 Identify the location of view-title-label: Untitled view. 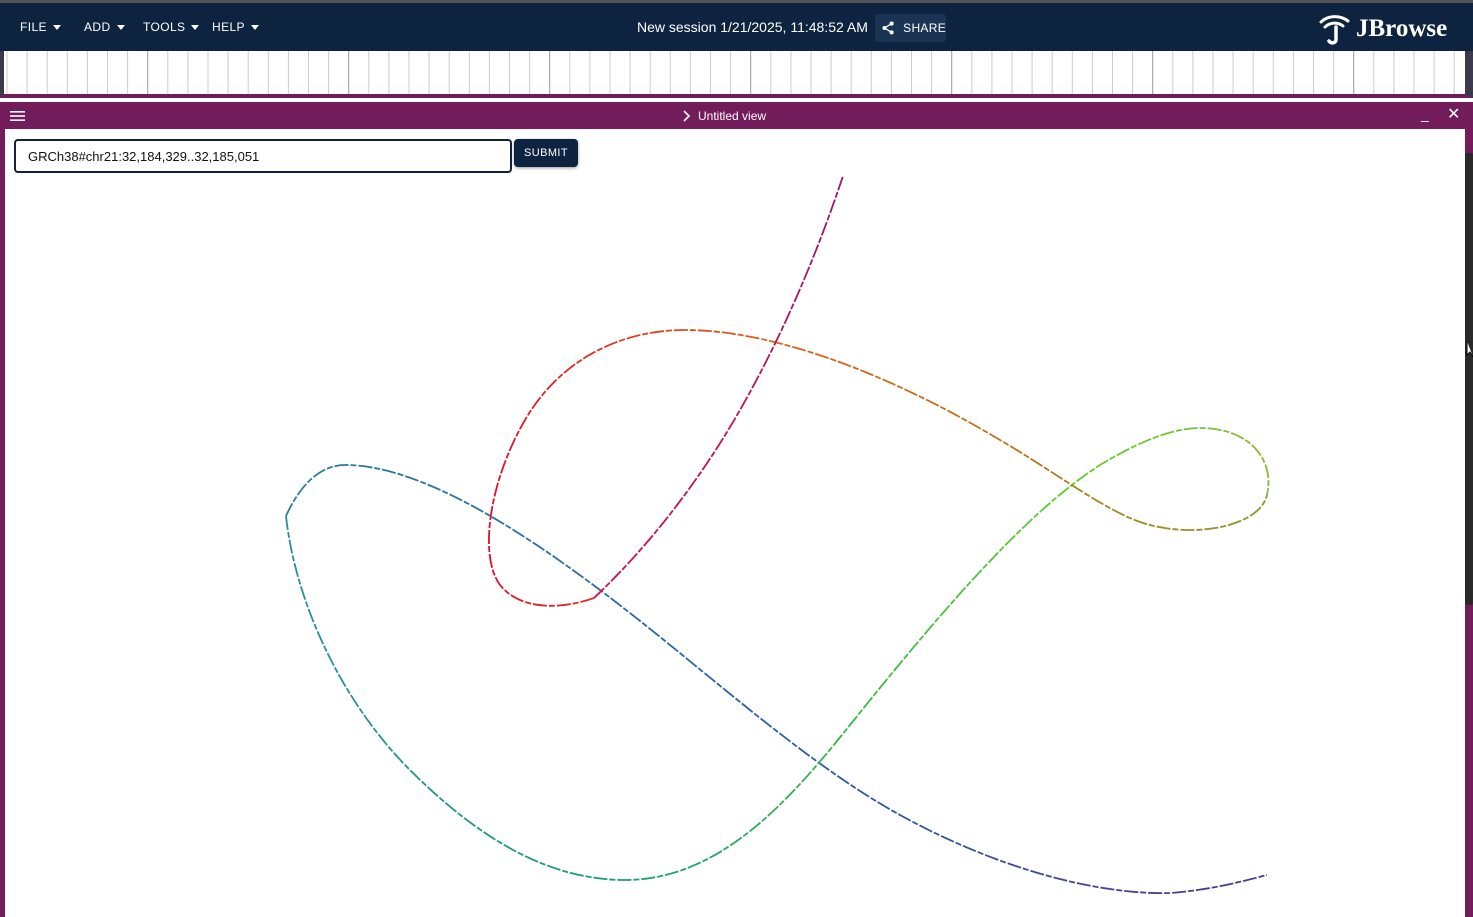
(732, 115).